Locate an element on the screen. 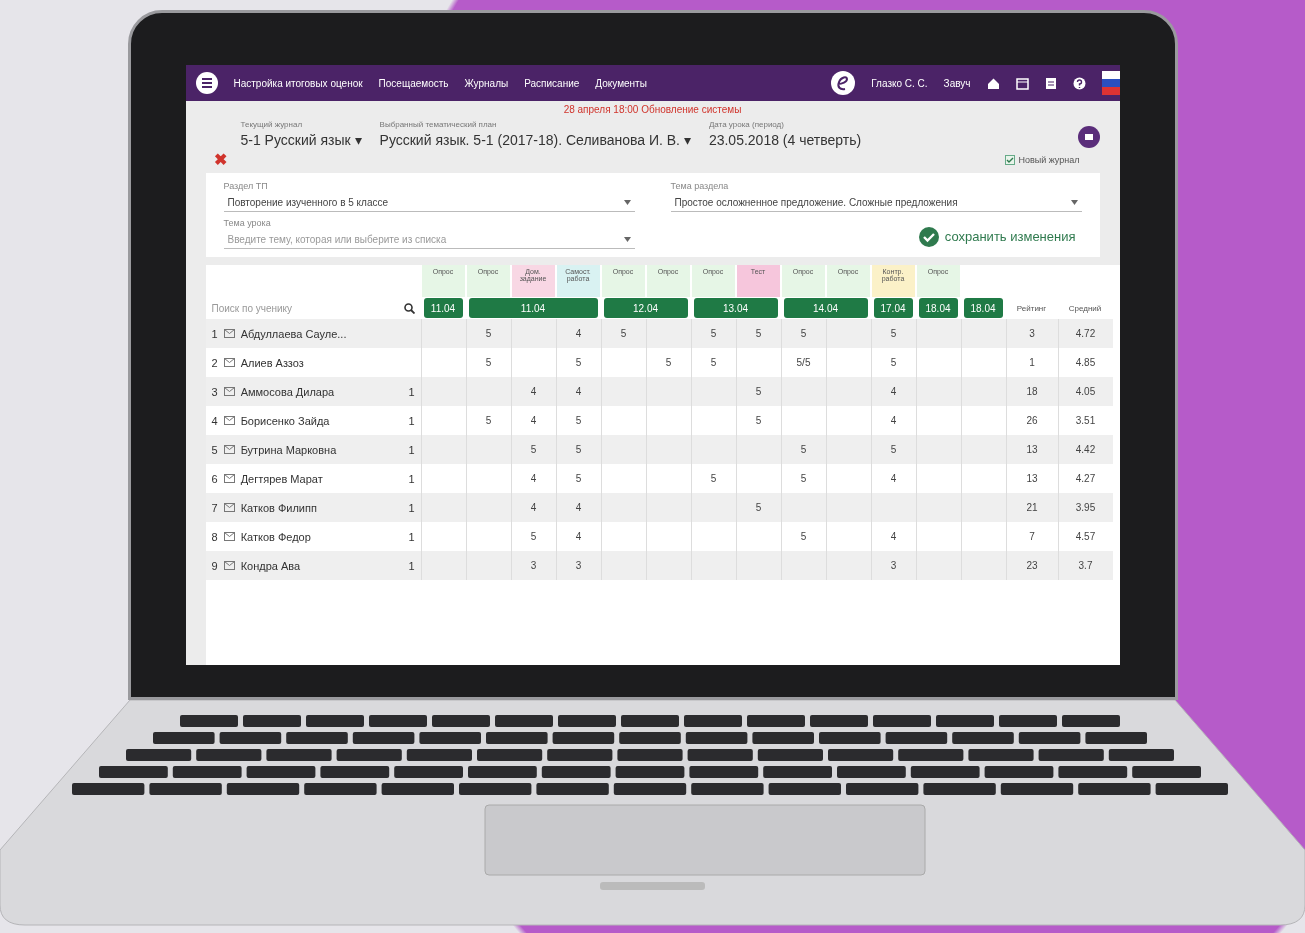  rating-cell: 21 is located at coordinates (1031, 507).